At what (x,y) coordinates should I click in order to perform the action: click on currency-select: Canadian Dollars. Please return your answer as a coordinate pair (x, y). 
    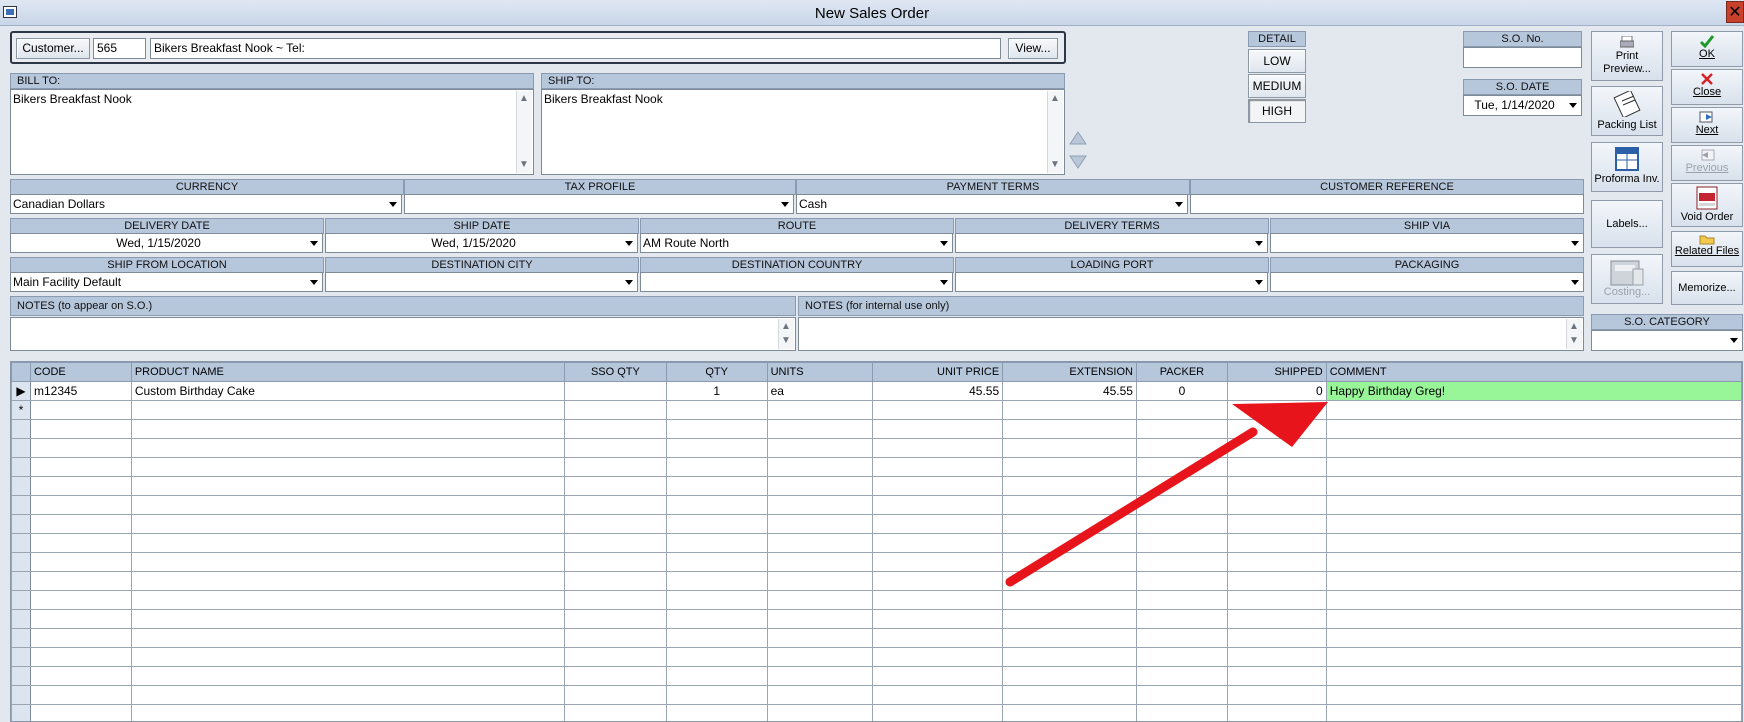
    Looking at the image, I should click on (206, 204).